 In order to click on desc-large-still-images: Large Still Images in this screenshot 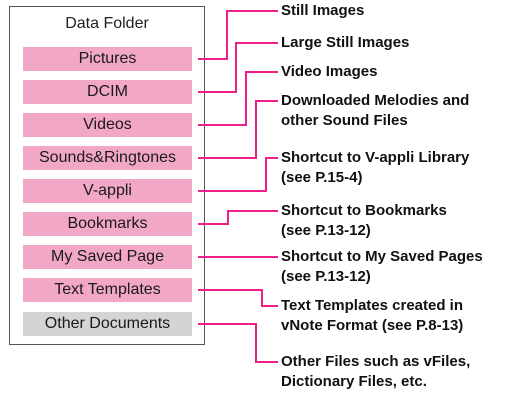, I will do `click(345, 42)`.